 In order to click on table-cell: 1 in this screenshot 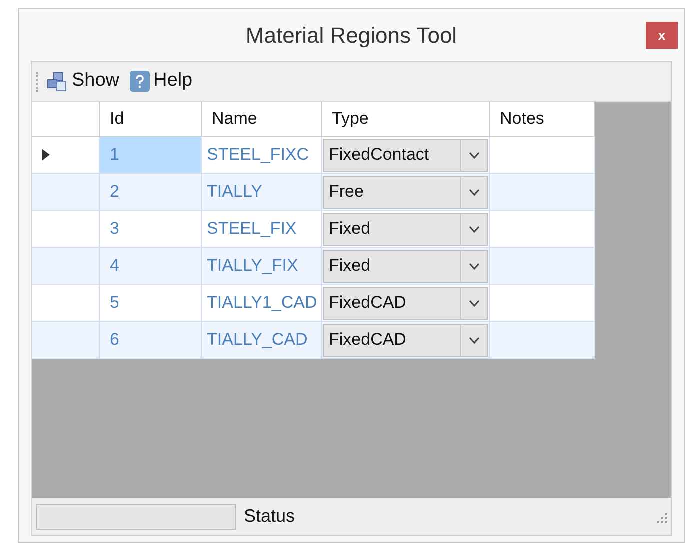, I will do `click(151, 155)`.